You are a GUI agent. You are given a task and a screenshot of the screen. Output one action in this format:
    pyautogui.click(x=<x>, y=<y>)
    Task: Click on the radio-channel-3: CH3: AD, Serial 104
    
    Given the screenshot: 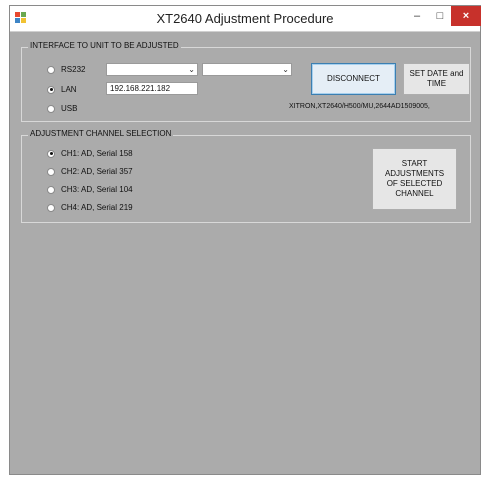 What is the action you would take?
    pyautogui.click(x=90, y=189)
    